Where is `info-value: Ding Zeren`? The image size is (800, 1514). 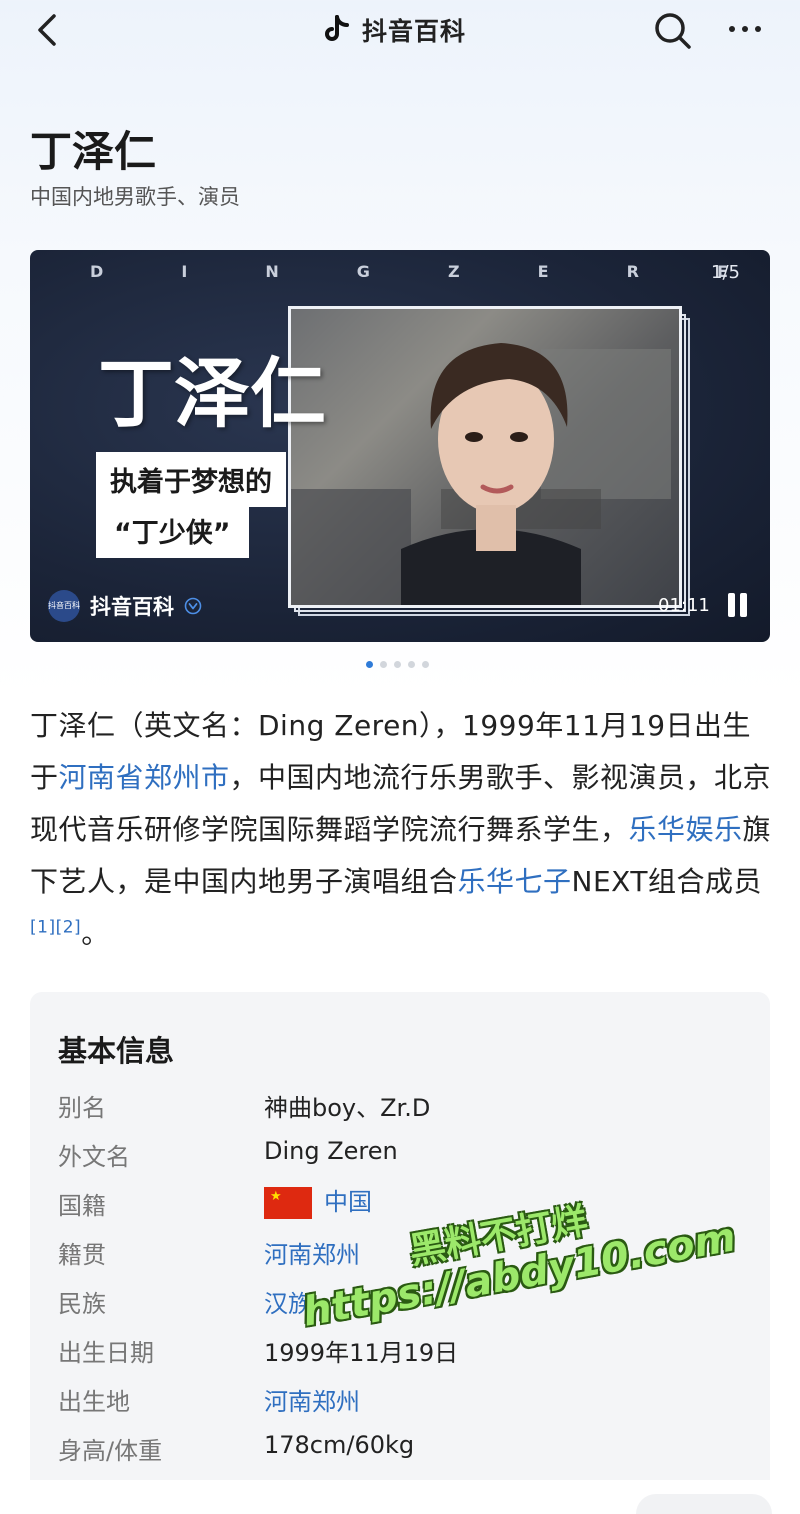
info-value: Ding Zeren is located at coordinates (331, 1151).